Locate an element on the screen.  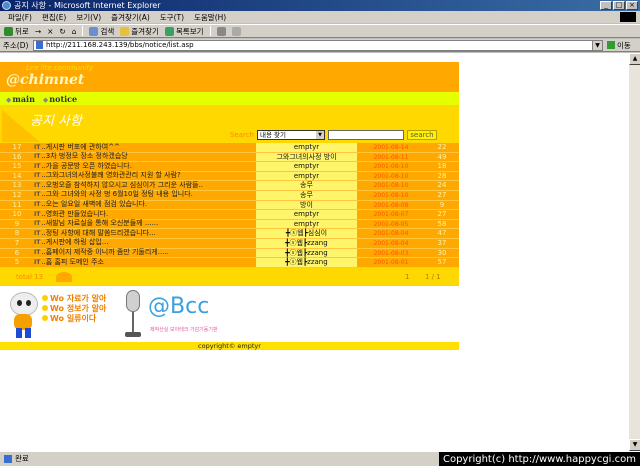
back-button: 뒤로 is located at coordinates (16, 31).